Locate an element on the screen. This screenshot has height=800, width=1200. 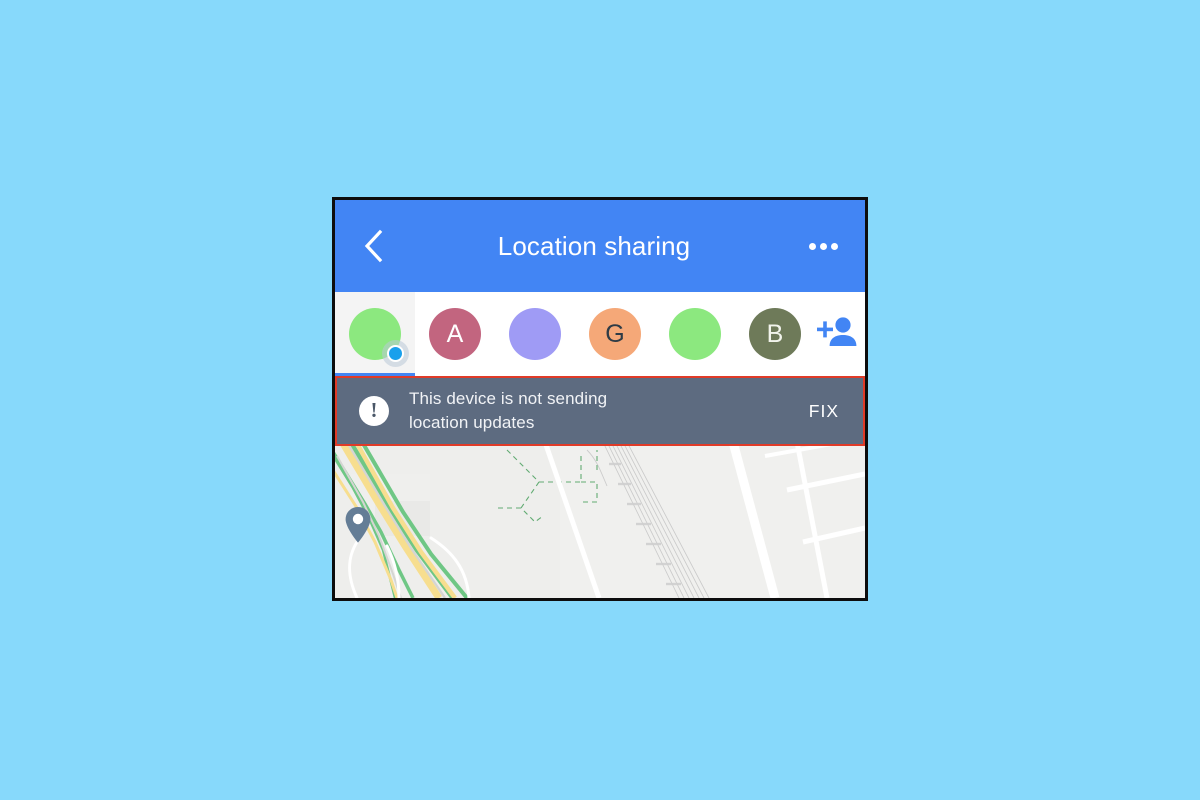
person-tab-avatar-green is located at coordinates (695, 334).